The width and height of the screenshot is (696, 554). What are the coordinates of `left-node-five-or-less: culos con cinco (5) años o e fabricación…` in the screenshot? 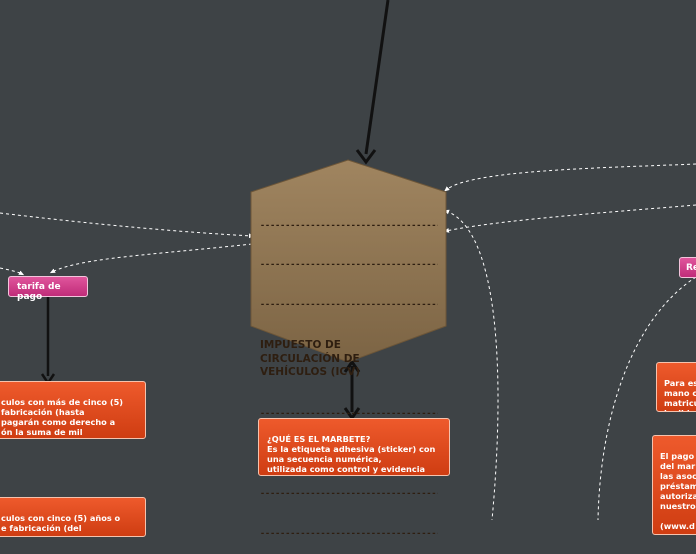 It's located at (73, 517).